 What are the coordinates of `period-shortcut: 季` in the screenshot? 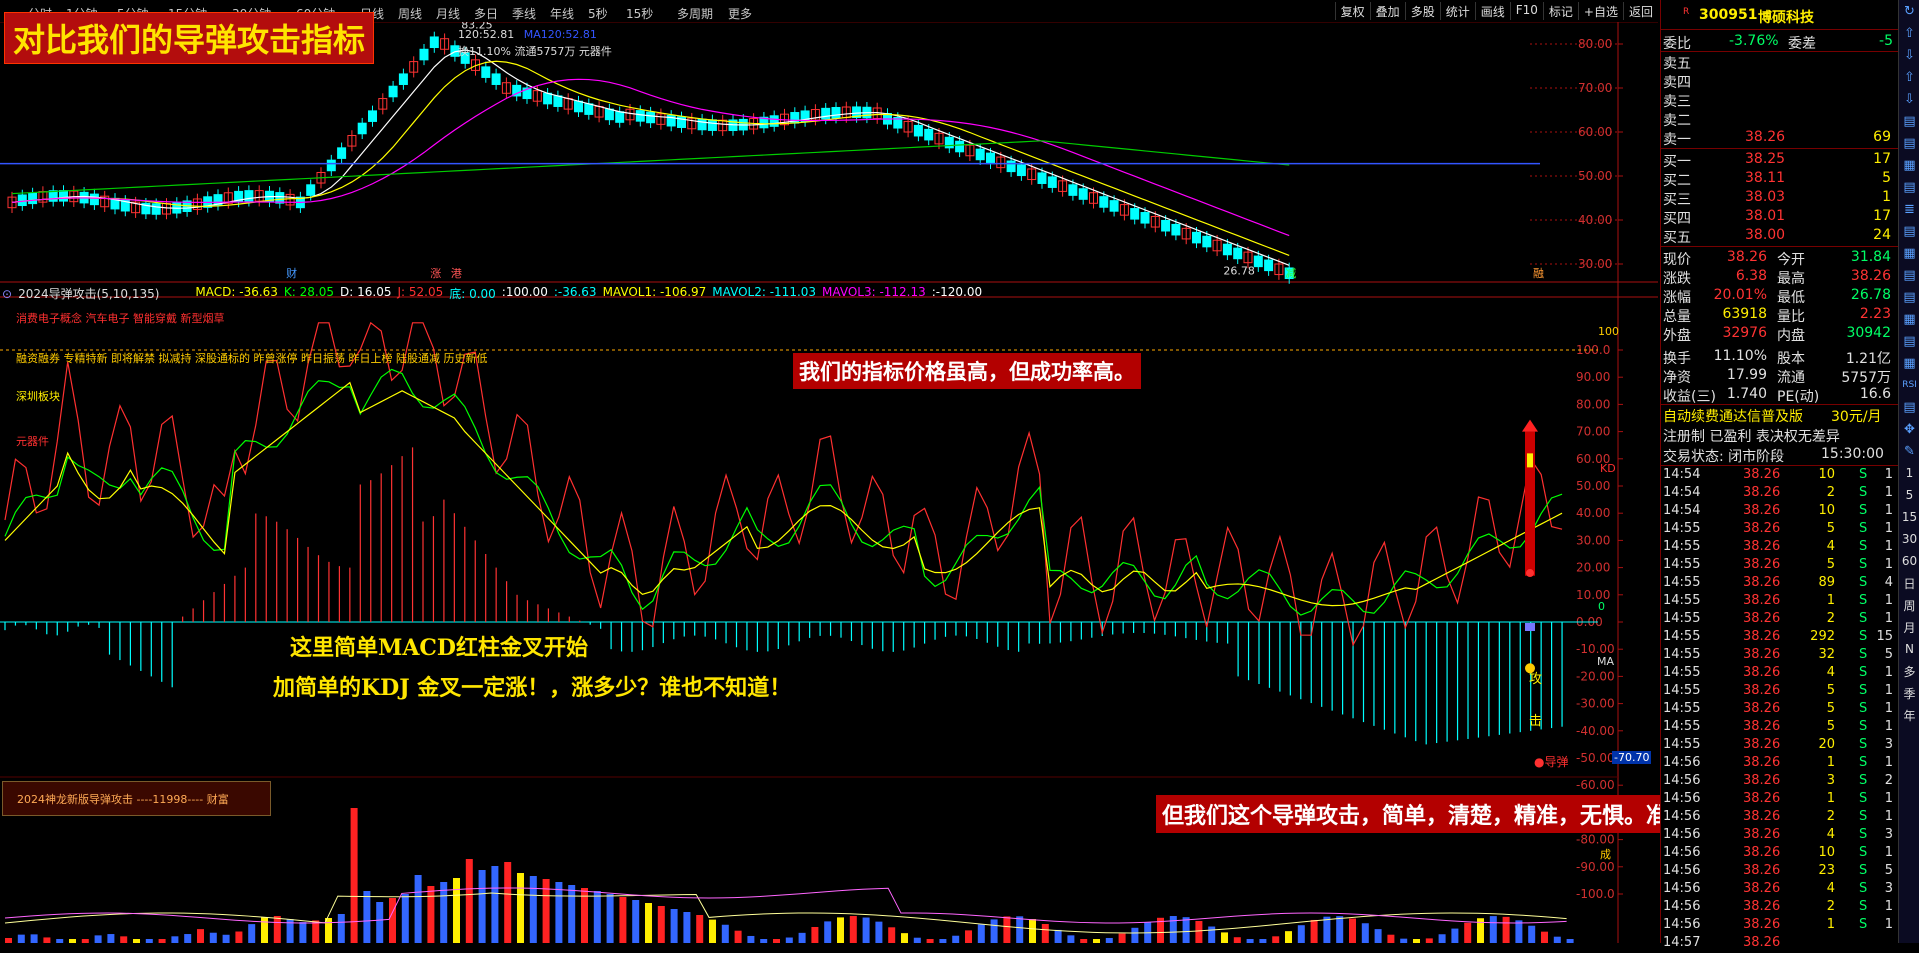 It's located at (1909, 693).